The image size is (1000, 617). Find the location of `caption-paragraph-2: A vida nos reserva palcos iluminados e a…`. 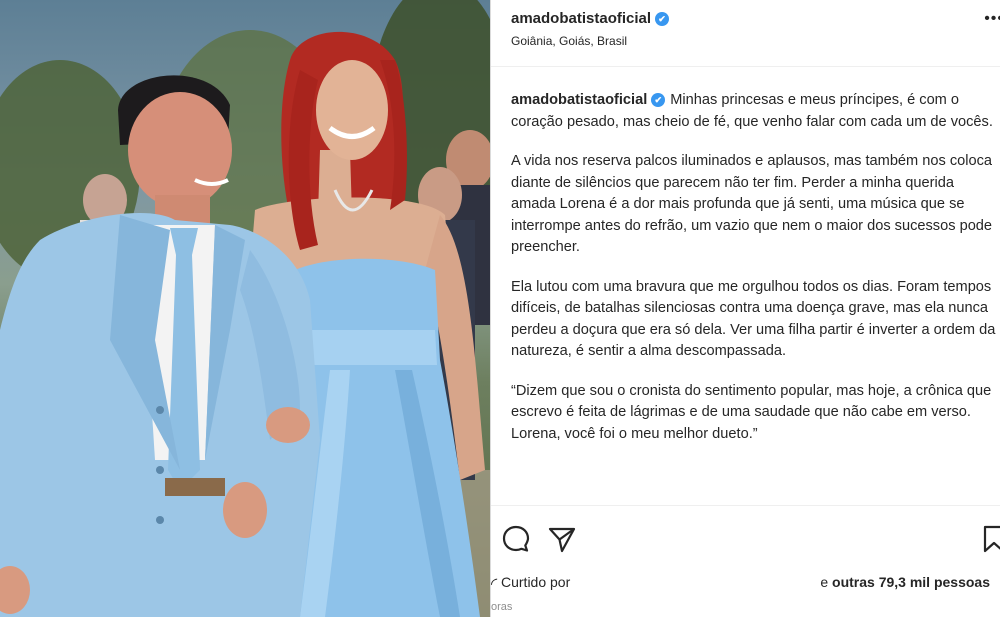

caption-paragraph-2: A vida nos reserva palcos iluminados e a… is located at coordinates (752, 204).